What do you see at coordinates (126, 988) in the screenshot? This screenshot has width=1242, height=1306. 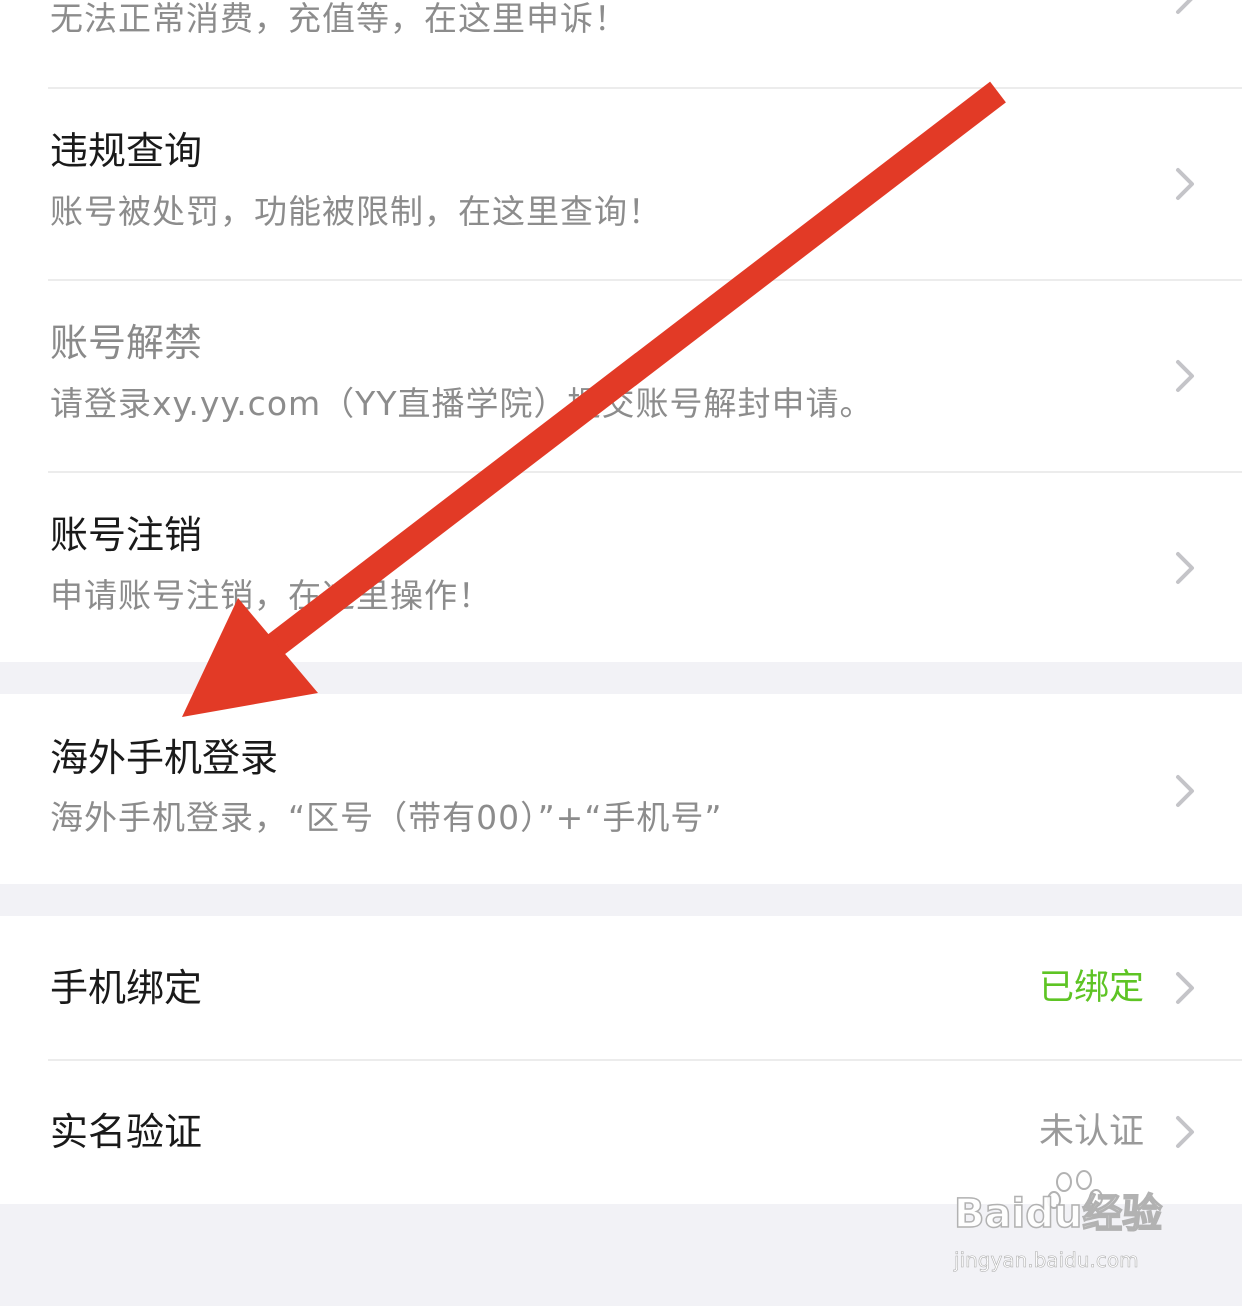 I see `row-title: 手机绑定` at bounding box center [126, 988].